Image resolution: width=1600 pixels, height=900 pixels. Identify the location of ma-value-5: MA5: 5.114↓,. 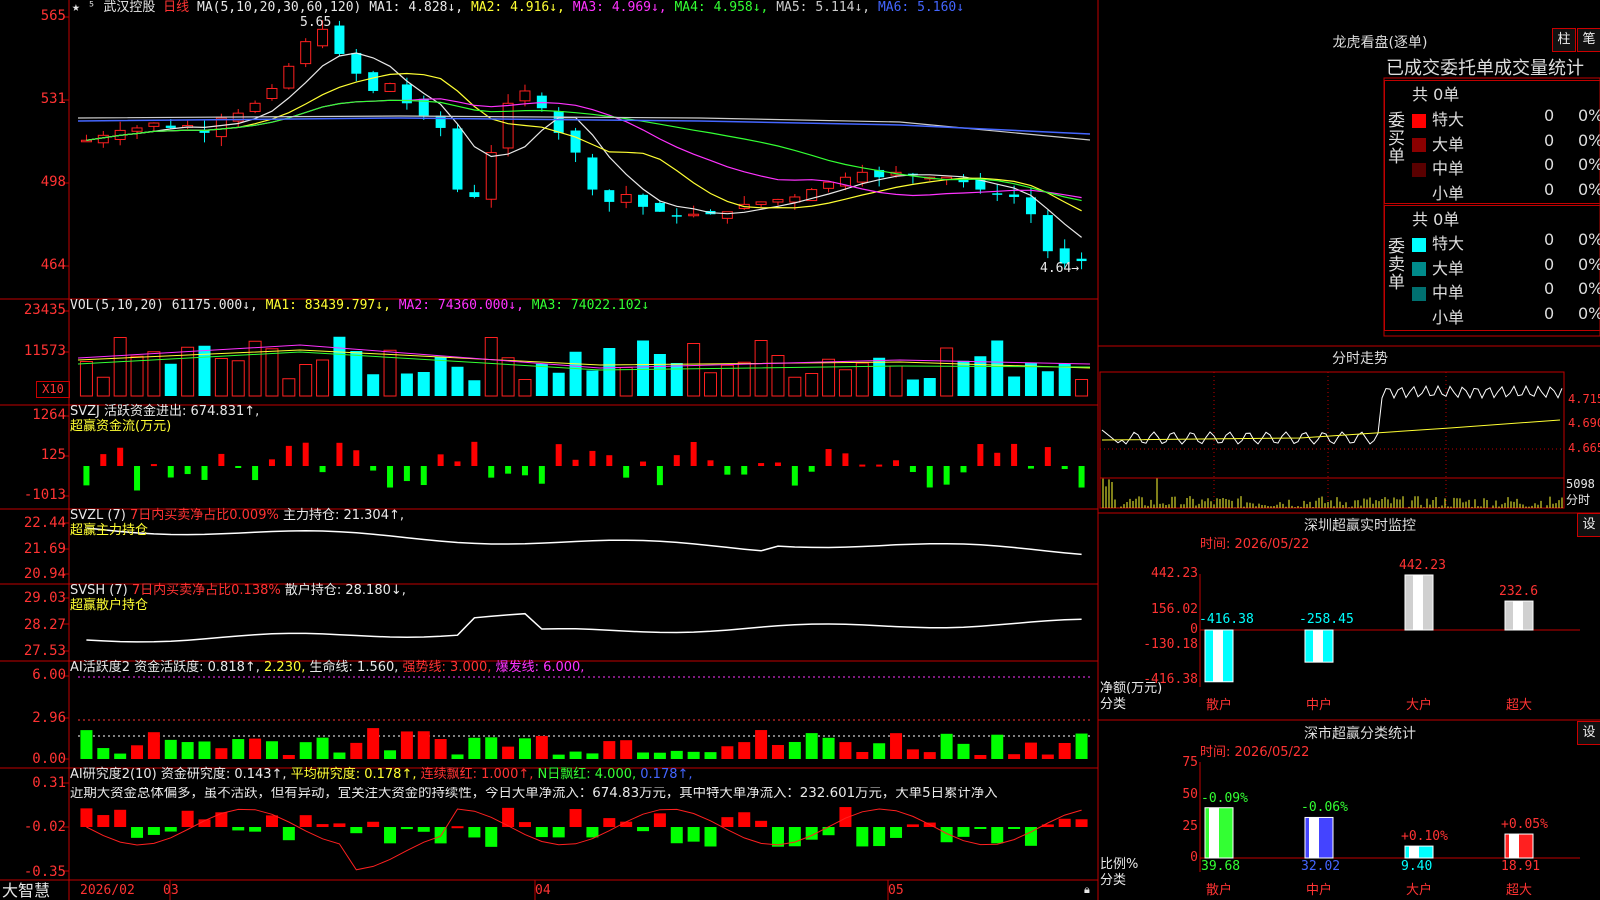
(819, 7).